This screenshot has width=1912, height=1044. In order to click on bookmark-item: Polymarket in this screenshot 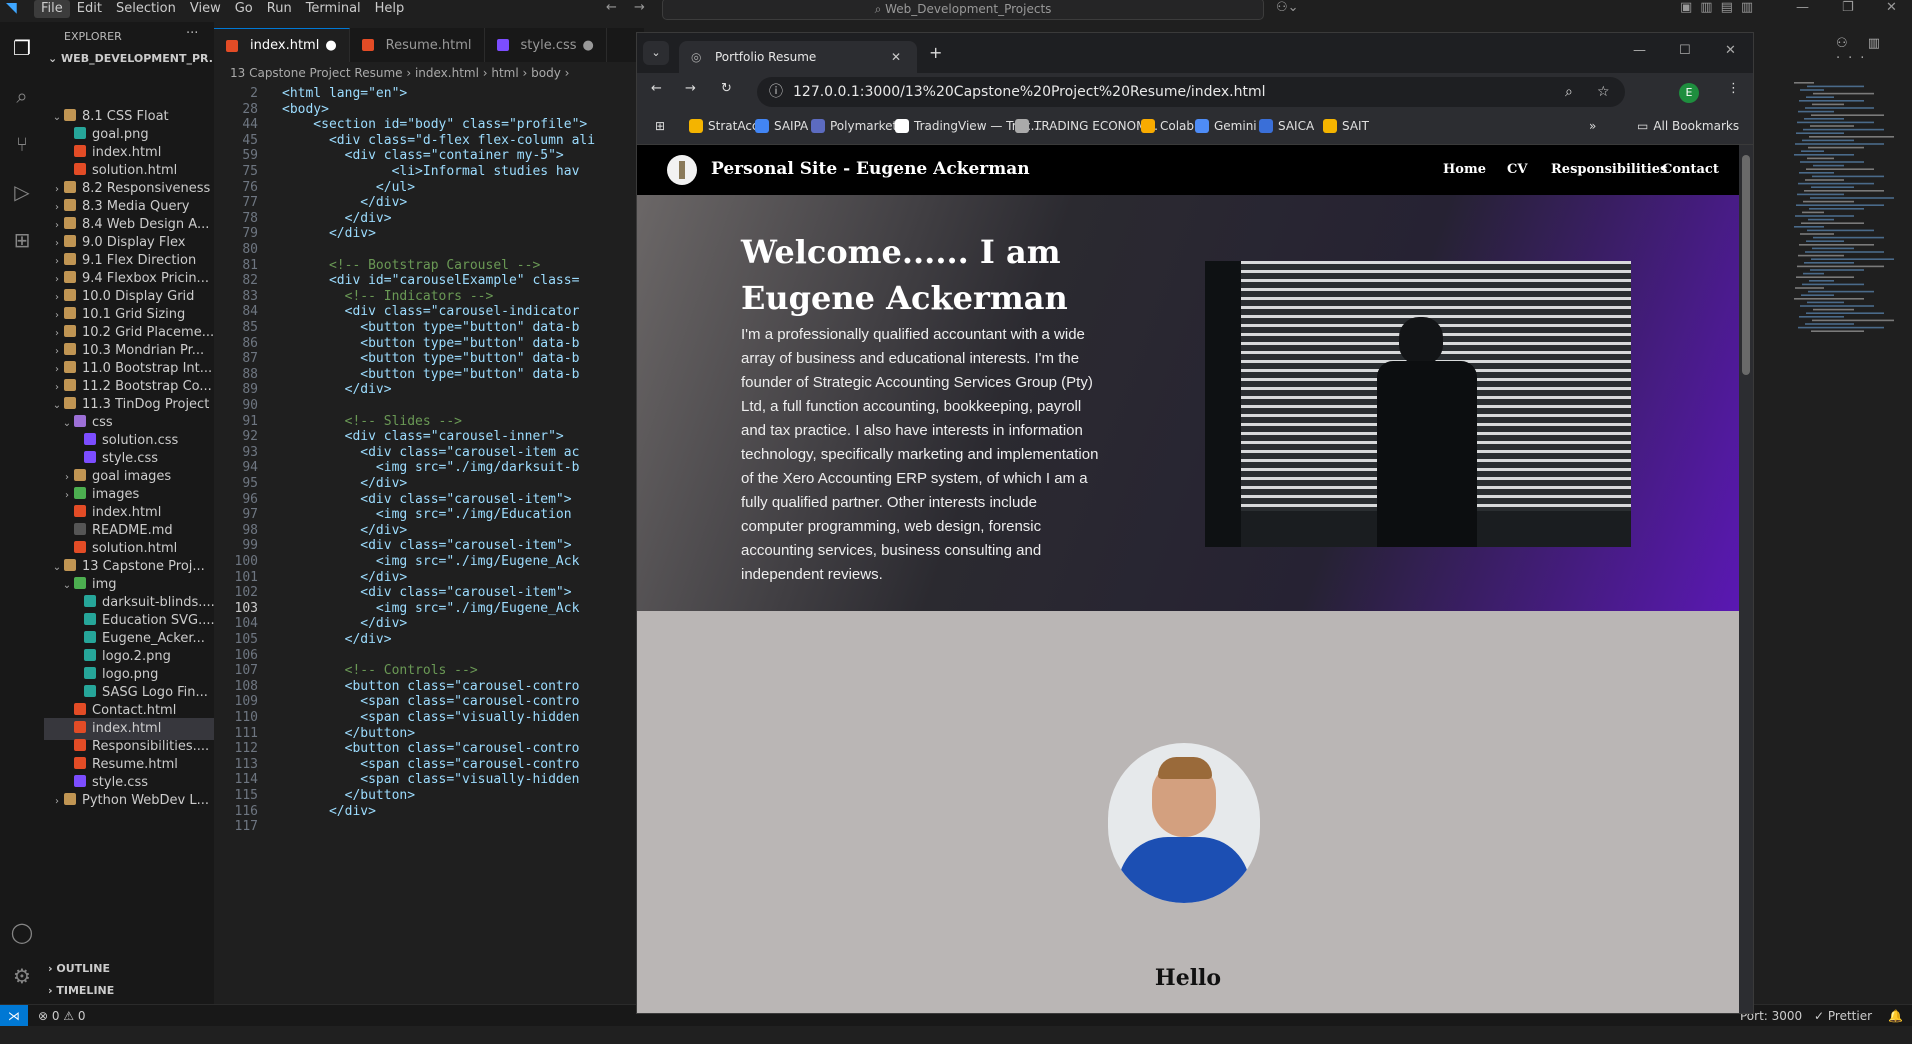, I will do `click(854, 126)`.